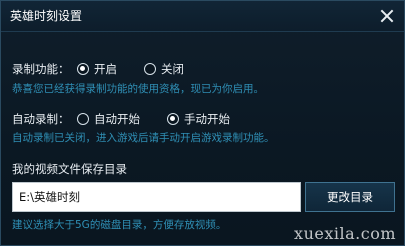 This screenshot has height=246, width=405. I want to click on record-on-label: 开启, so click(105, 69).